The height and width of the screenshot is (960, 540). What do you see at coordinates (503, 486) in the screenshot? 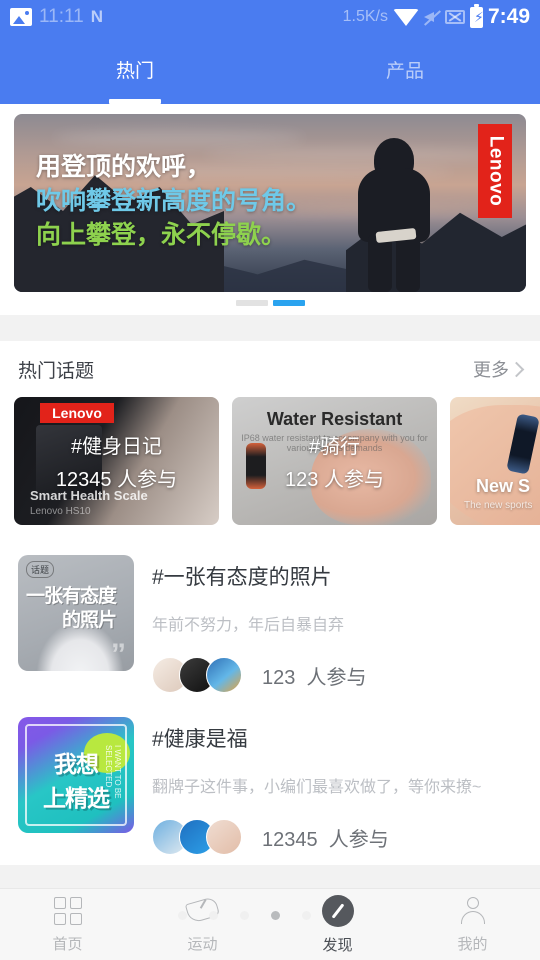
I see `card-image-caption: New S` at bounding box center [503, 486].